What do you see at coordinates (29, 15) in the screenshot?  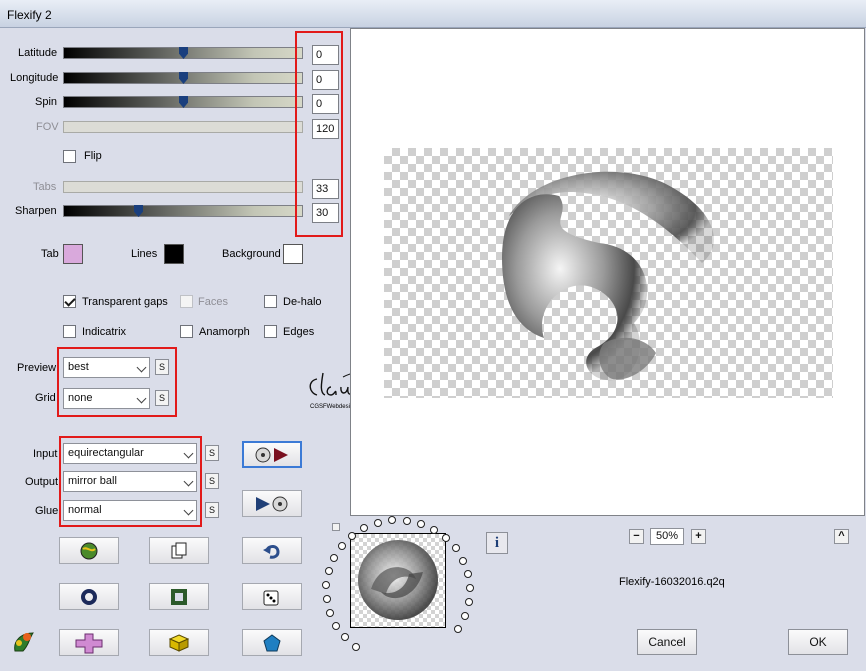 I see `window-title: Flexify 2` at bounding box center [29, 15].